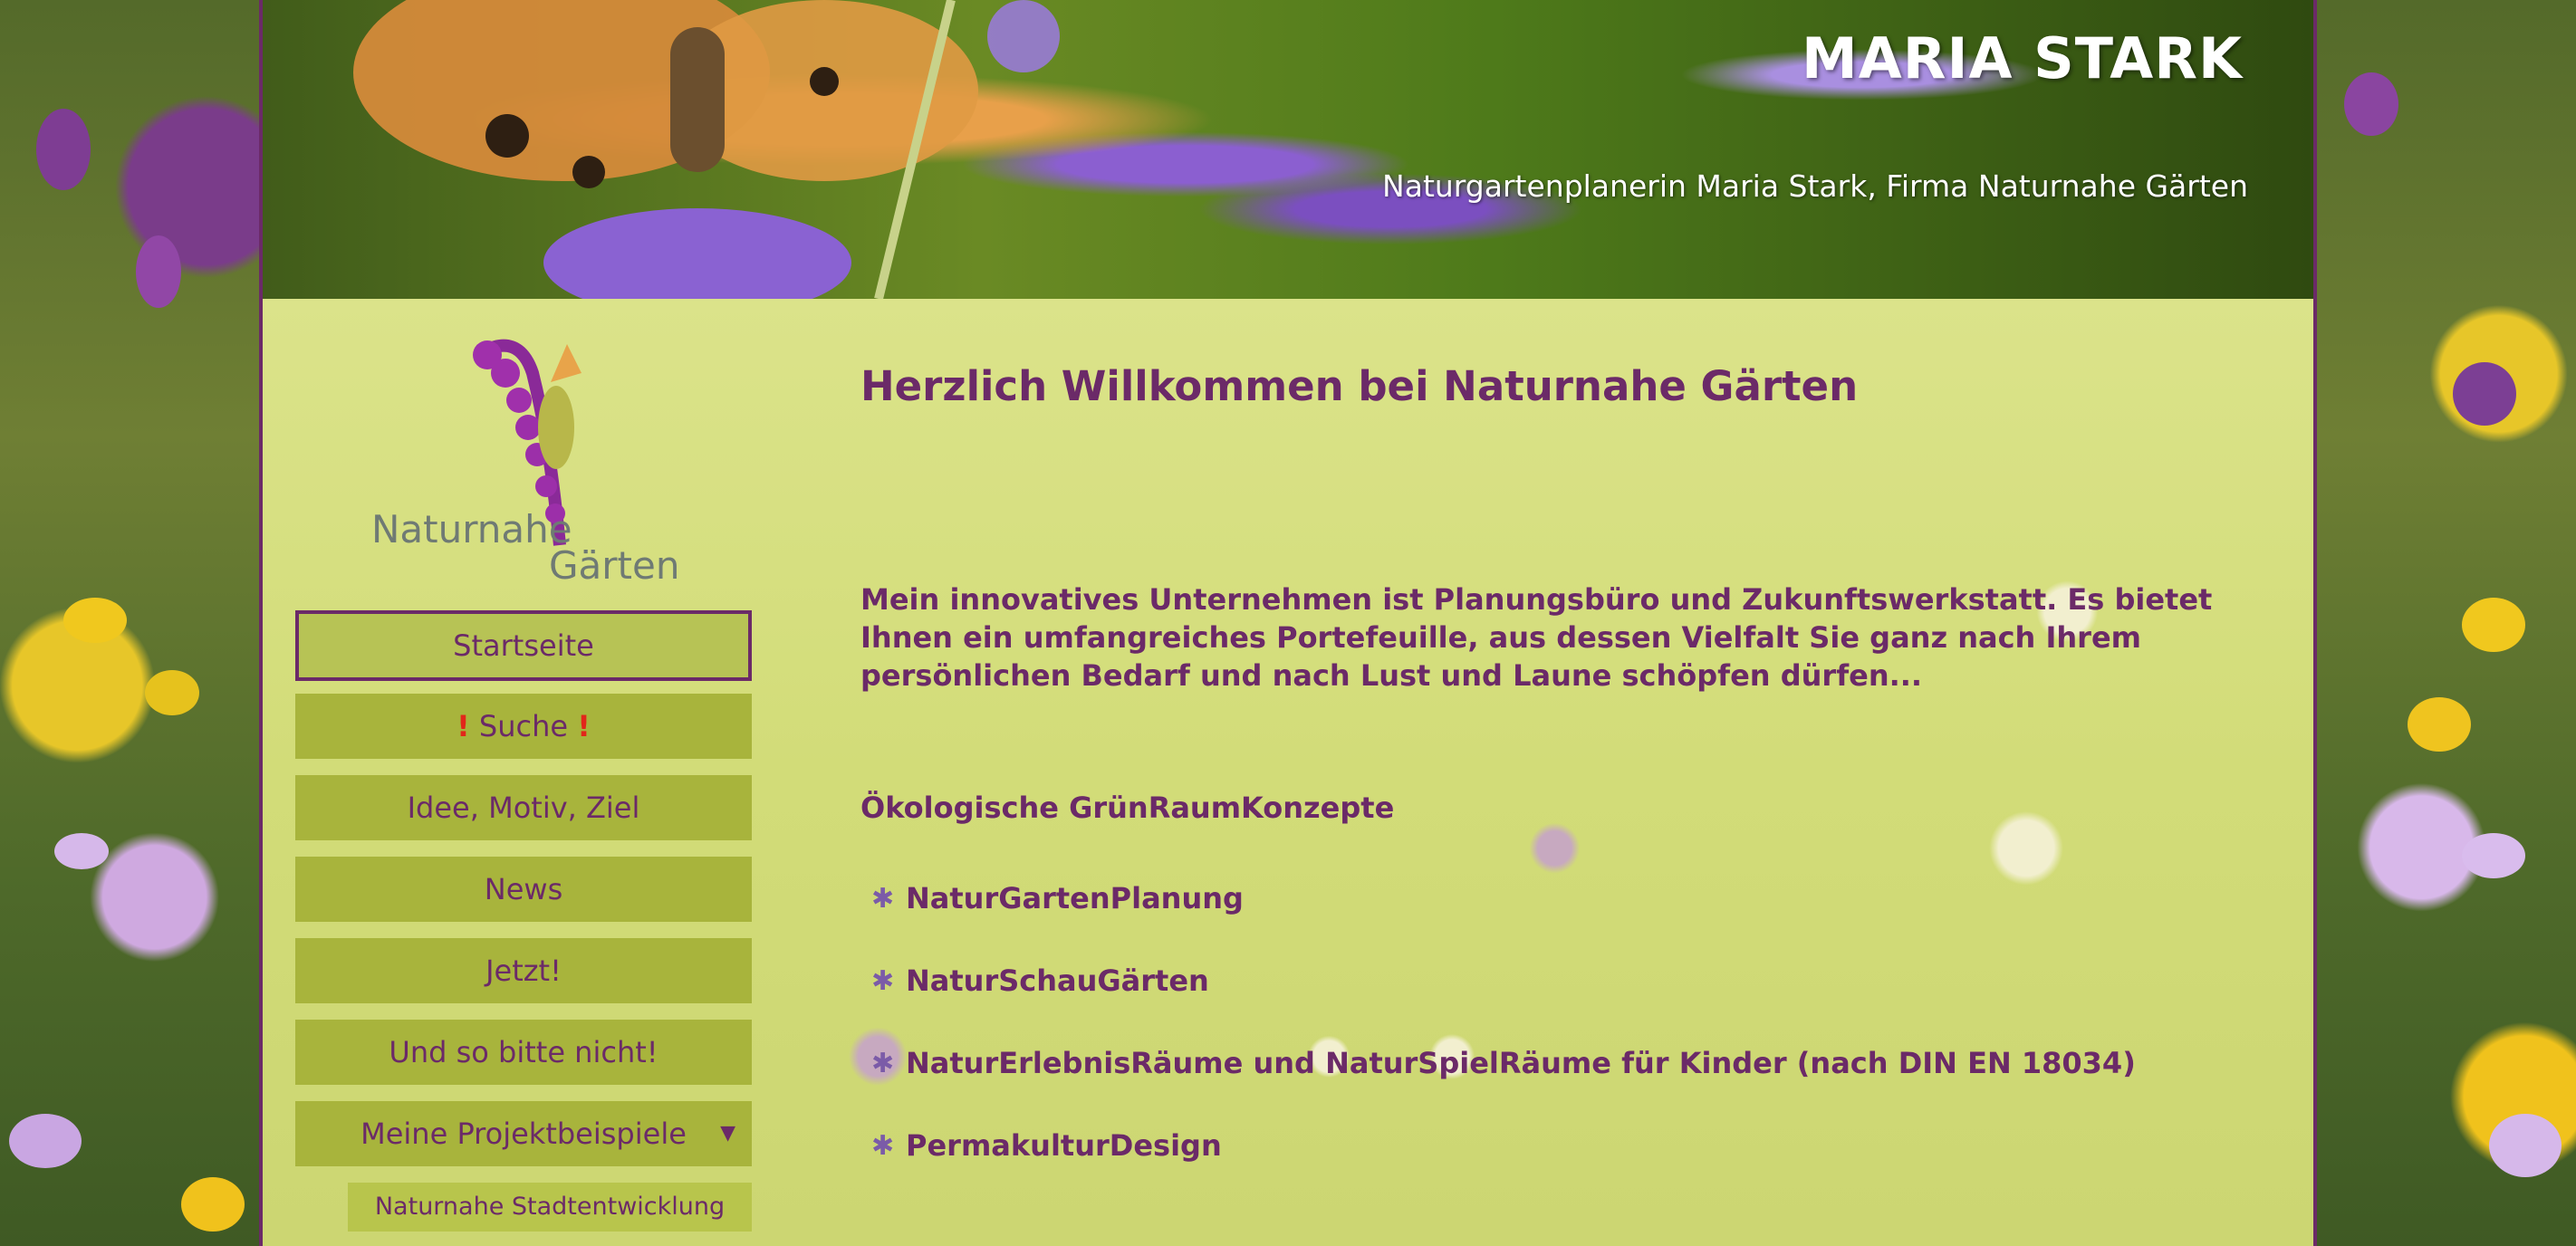 This screenshot has width=2576, height=1246. Describe the element at coordinates (2022, 58) in the screenshot. I see `site-title: MARIA STARK` at that location.